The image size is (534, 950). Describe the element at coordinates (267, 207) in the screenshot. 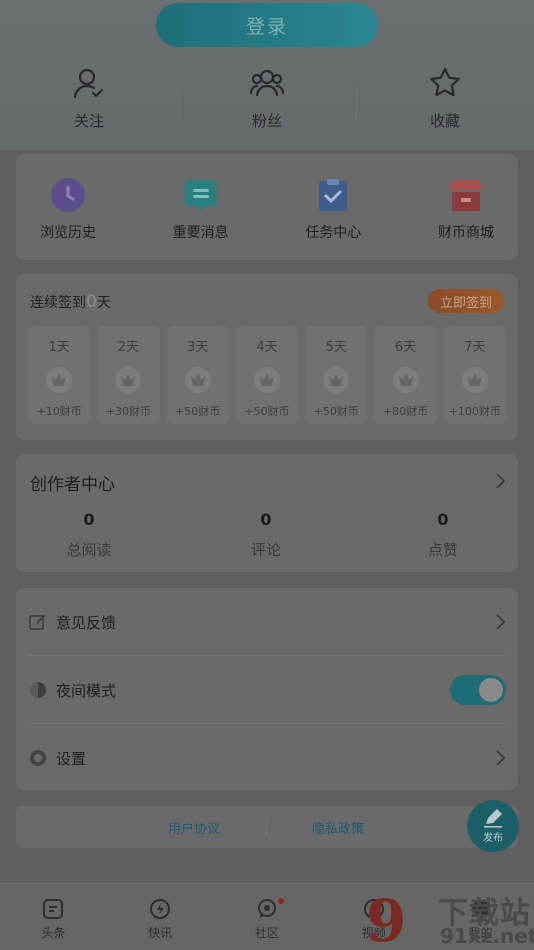

I see `quick-actions-card: 浏览历史 重要消息 任务中心 财币商城` at that location.